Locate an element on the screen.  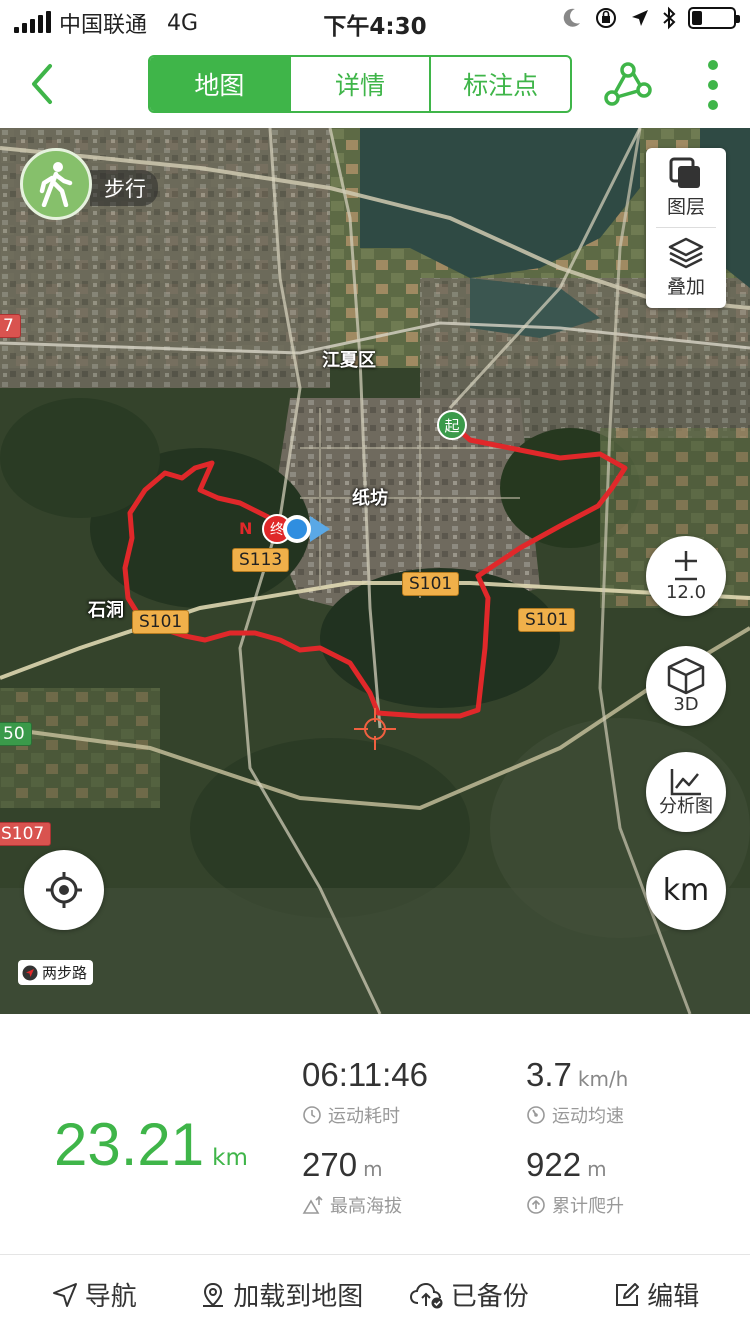
activity-type-button is located at coordinates (56, 184).